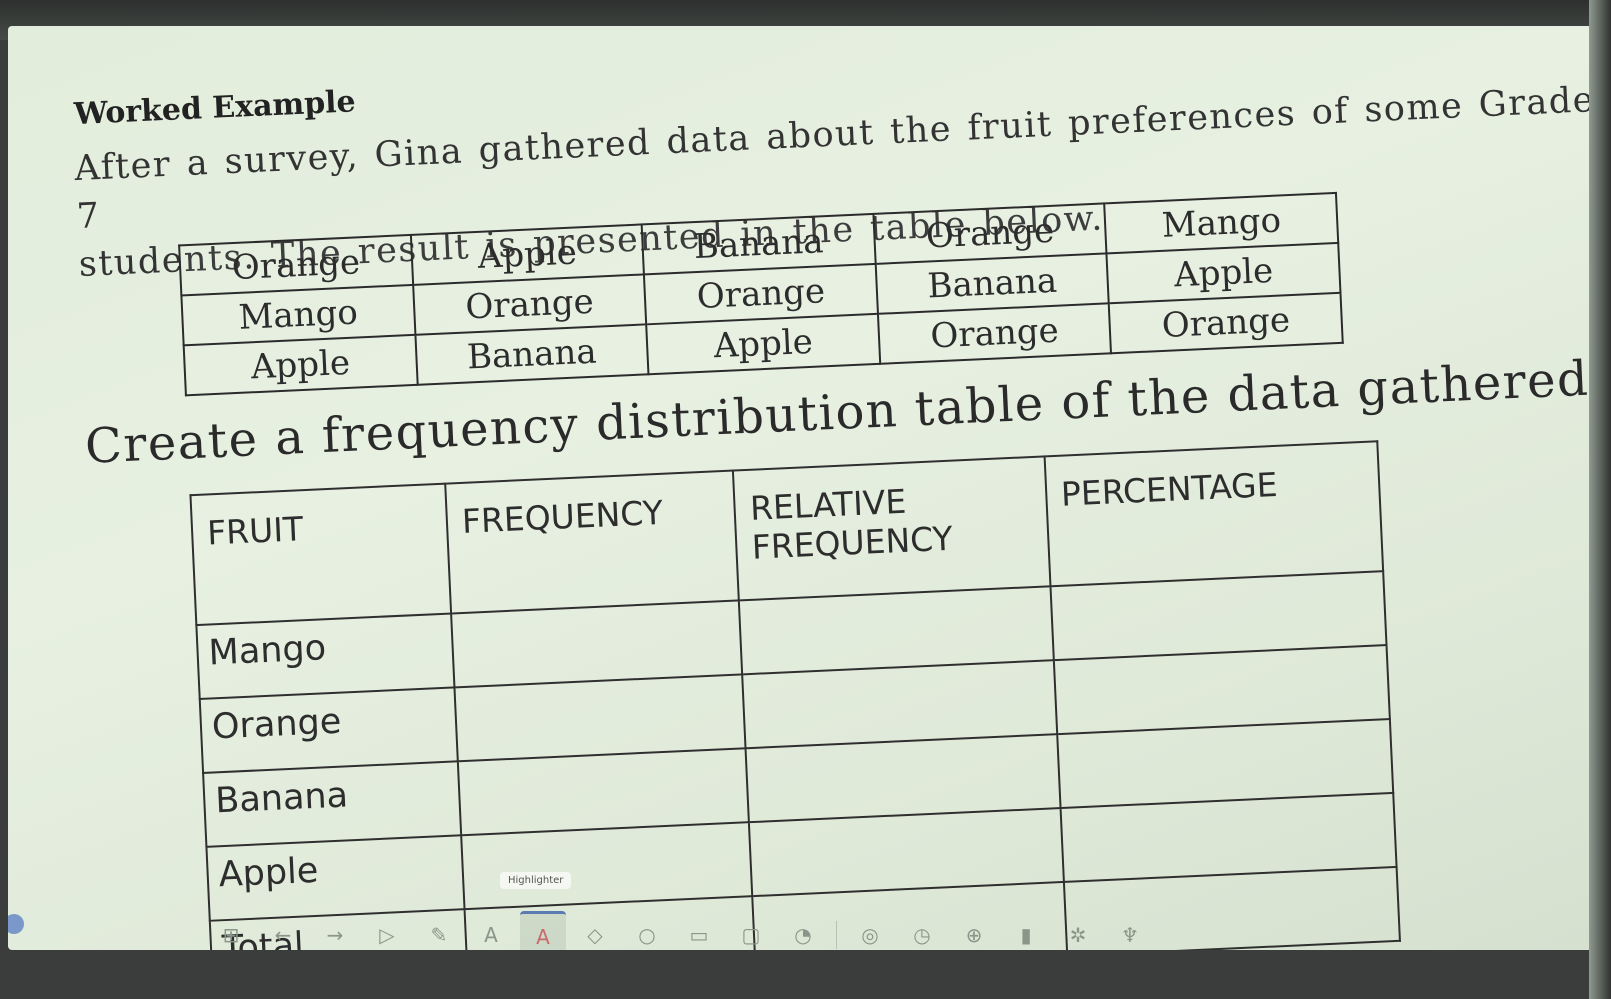 Image resolution: width=1611 pixels, height=999 pixels. Describe the element at coordinates (387, 931) in the screenshot. I see `select-icon: ▷` at that location.